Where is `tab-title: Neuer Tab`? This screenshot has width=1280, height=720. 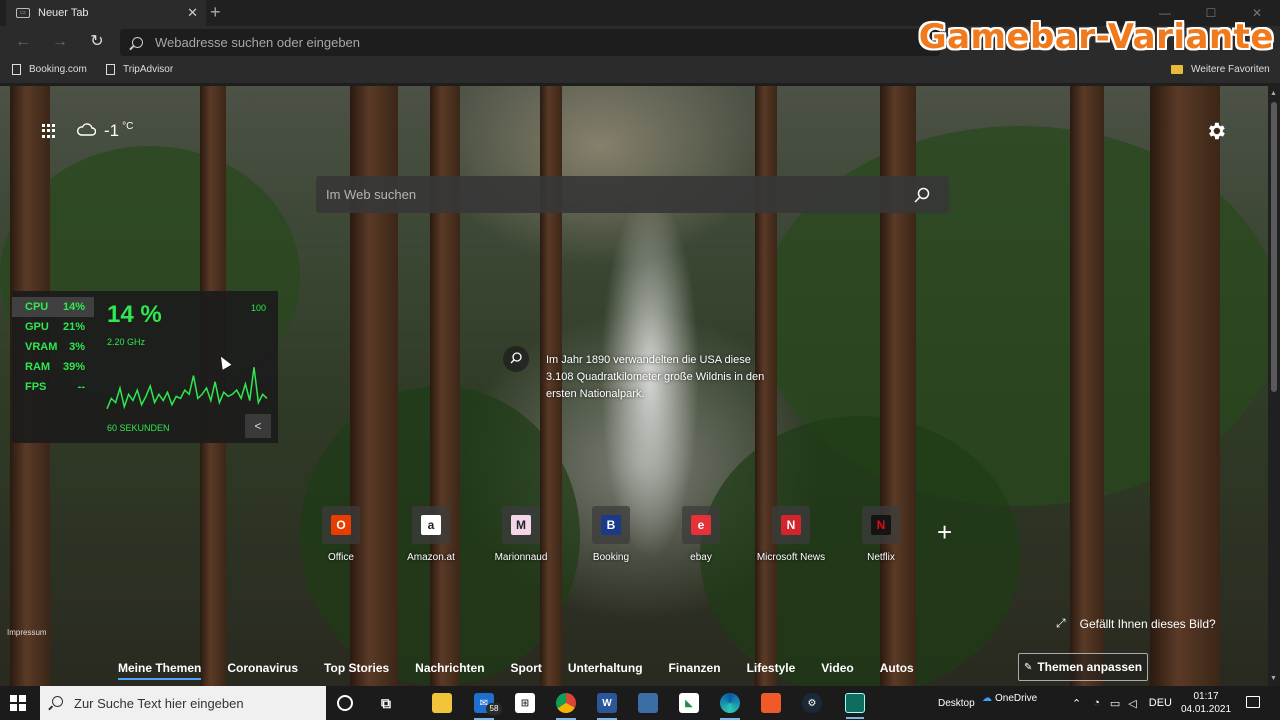
tab-title: Neuer Tab is located at coordinates (63, 13).